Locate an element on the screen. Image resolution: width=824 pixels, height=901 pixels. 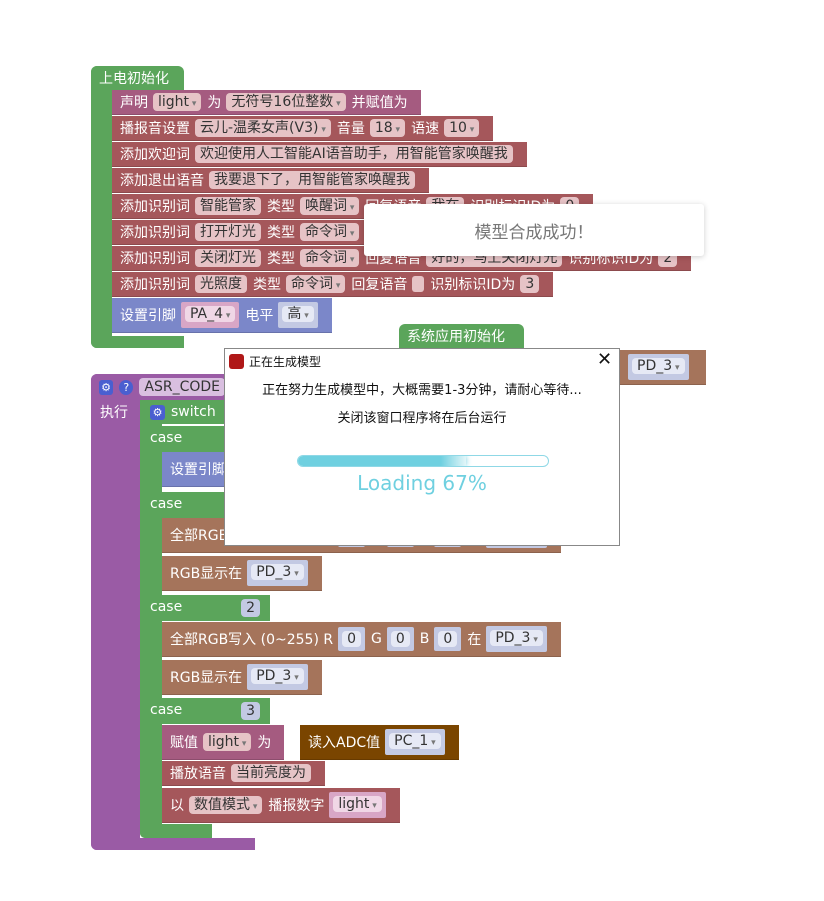
text-field: 欢迎使用人工智能AI语音助手，用智能管家唤醒我 is located at coordinates (354, 154).